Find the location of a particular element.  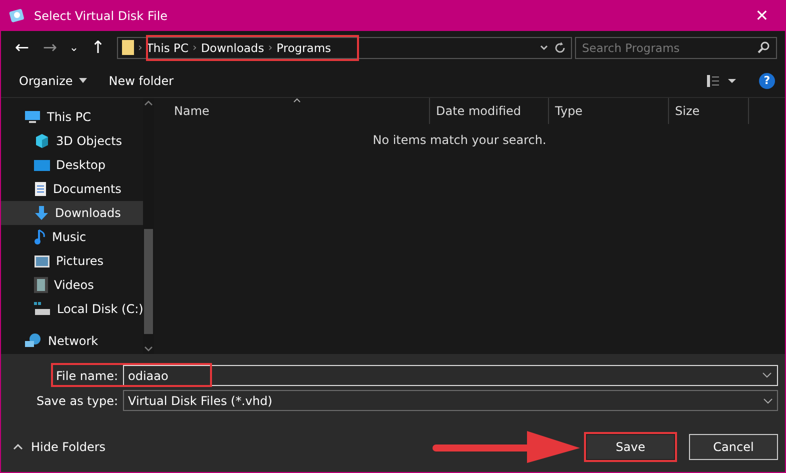

organize-menu: Organize is located at coordinates (53, 81).